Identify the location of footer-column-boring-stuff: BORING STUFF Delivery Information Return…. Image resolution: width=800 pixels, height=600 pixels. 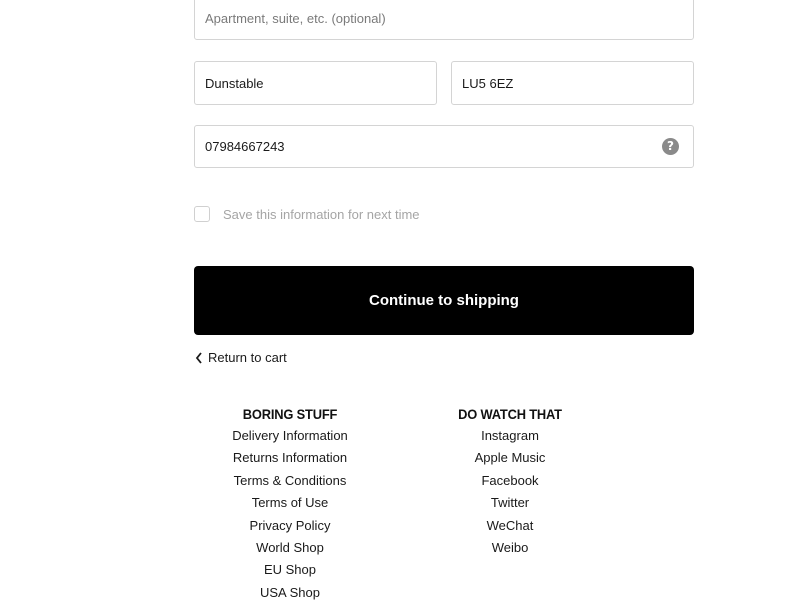
(290, 503).